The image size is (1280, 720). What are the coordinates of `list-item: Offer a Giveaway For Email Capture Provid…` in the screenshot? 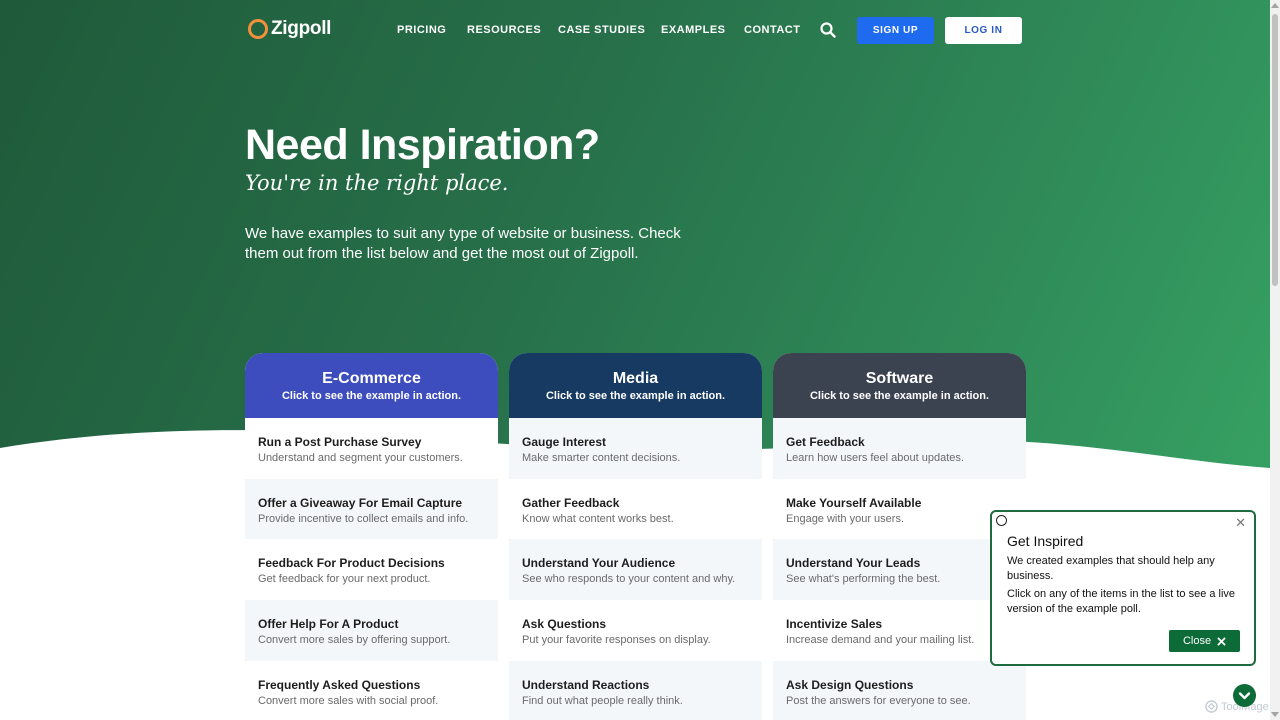 It's located at (371, 509).